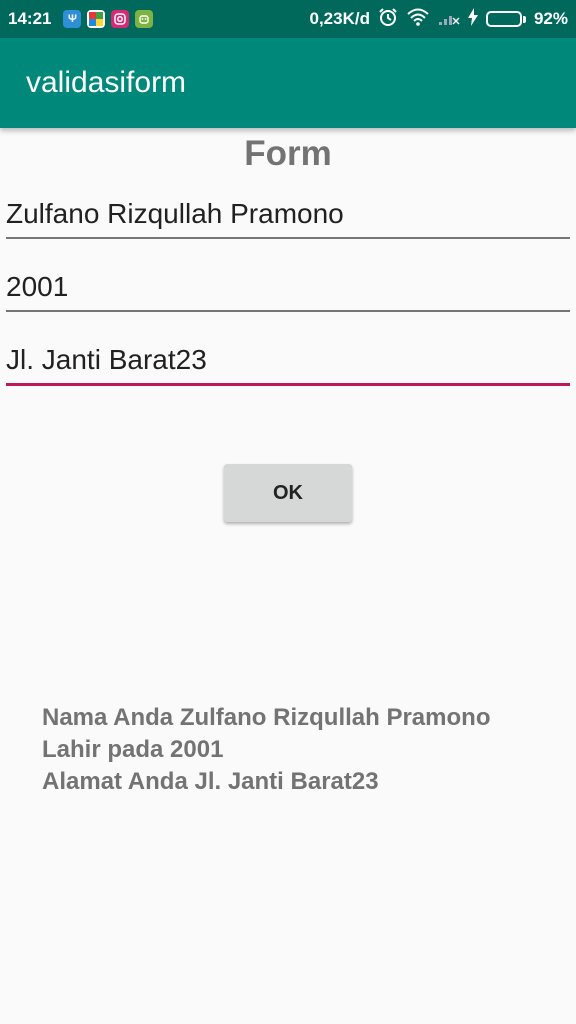 This screenshot has width=576, height=1024. Describe the element at coordinates (388, 19) in the screenshot. I see `alarm-icon` at that location.